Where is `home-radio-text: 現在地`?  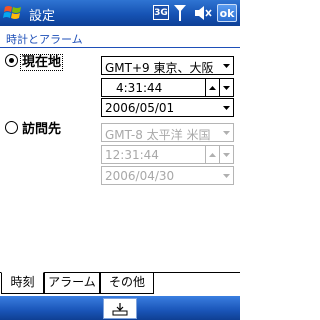
home-radio-text: 現在地 is located at coordinates (42, 62).